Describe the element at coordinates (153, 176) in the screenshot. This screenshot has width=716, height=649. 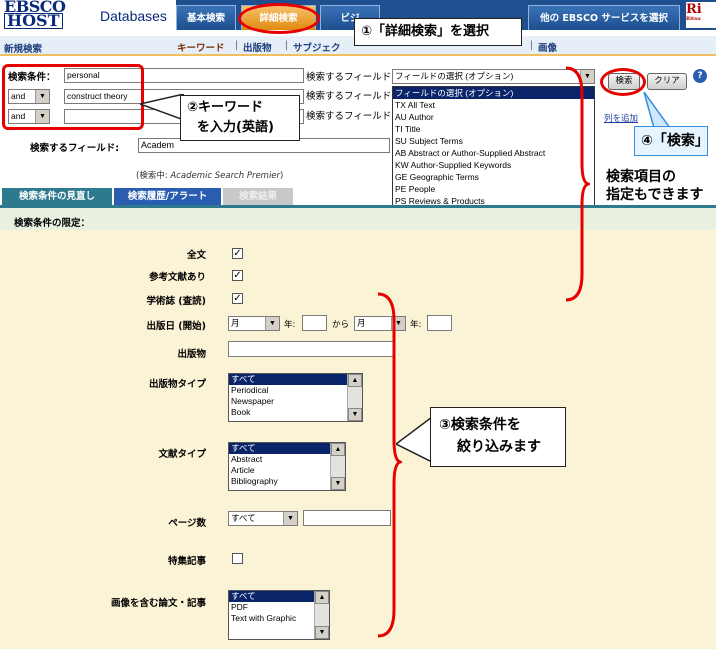
I see `searching-prefix: (検索中:` at that location.